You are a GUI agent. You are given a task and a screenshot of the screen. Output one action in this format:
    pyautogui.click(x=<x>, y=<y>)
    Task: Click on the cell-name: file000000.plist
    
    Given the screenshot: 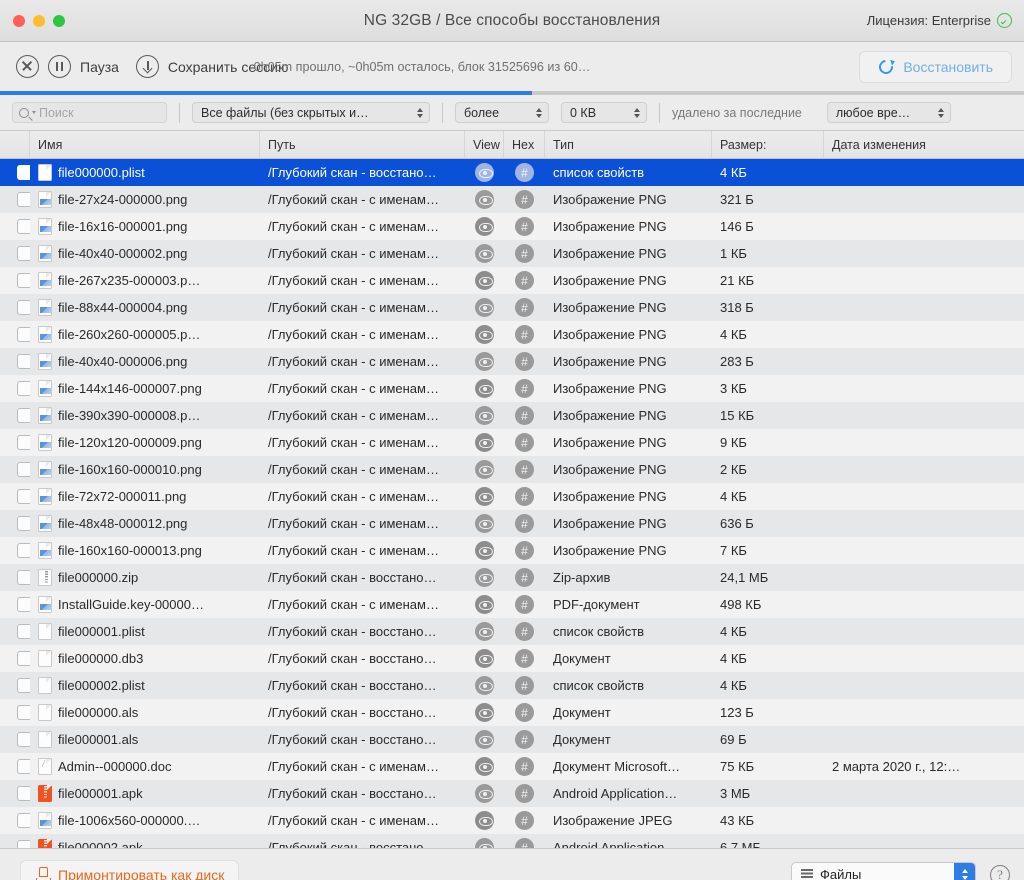 What is the action you would take?
    pyautogui.click(x=145, y=172)
    